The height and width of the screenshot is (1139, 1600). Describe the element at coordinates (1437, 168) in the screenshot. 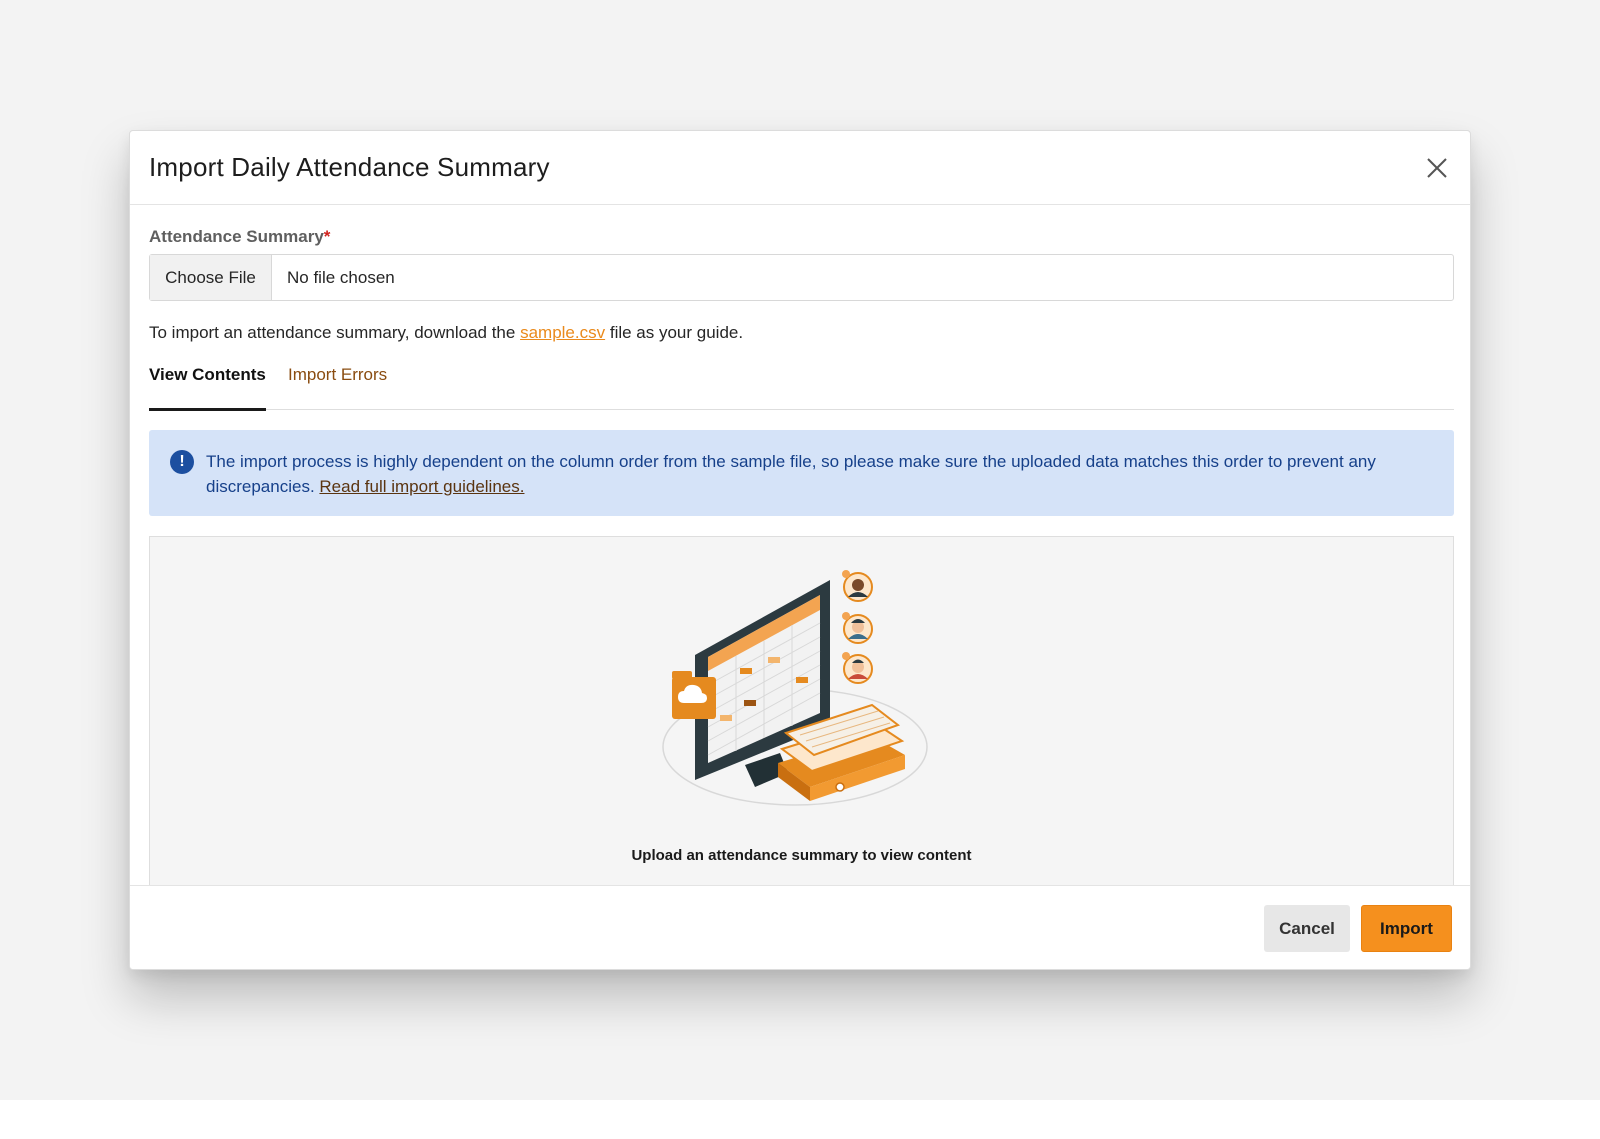

I see `close-icon` at that location.